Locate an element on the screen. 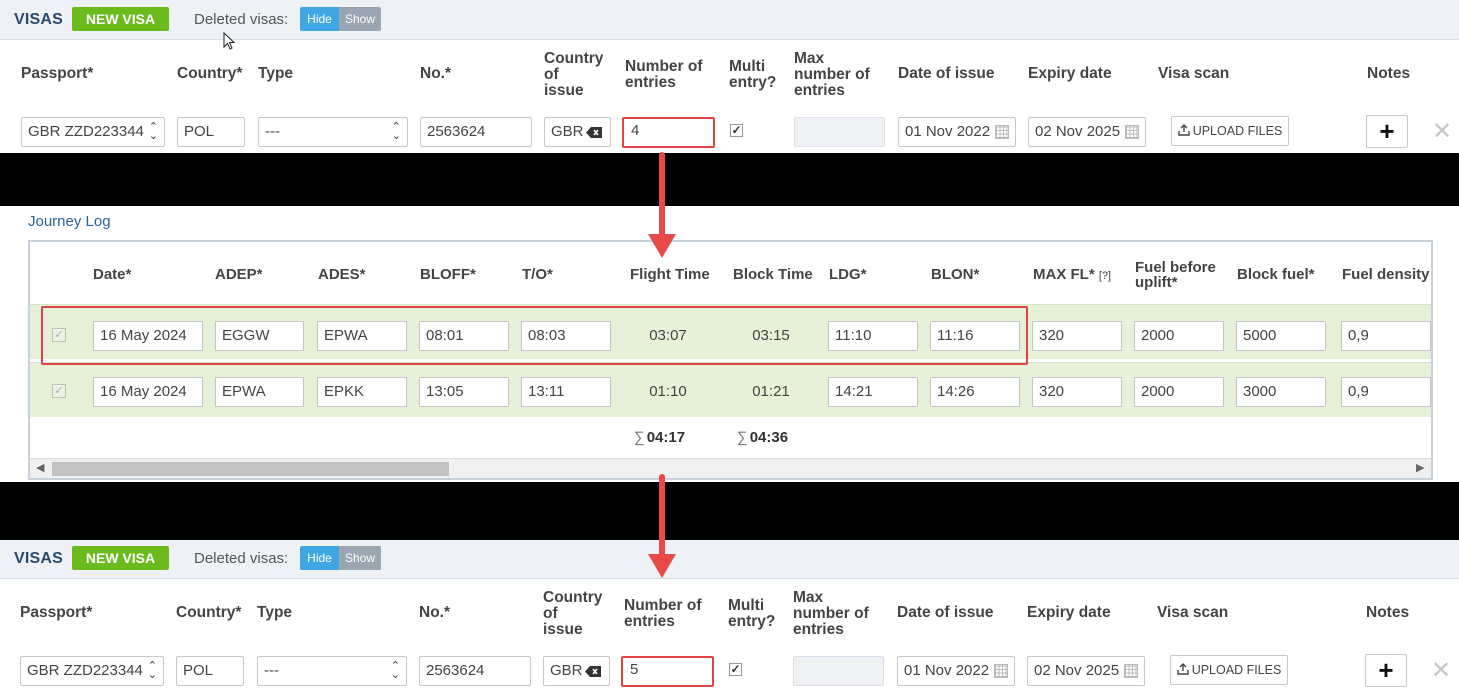  header-takeoff: T/O* is located at coordinates (537, 274).